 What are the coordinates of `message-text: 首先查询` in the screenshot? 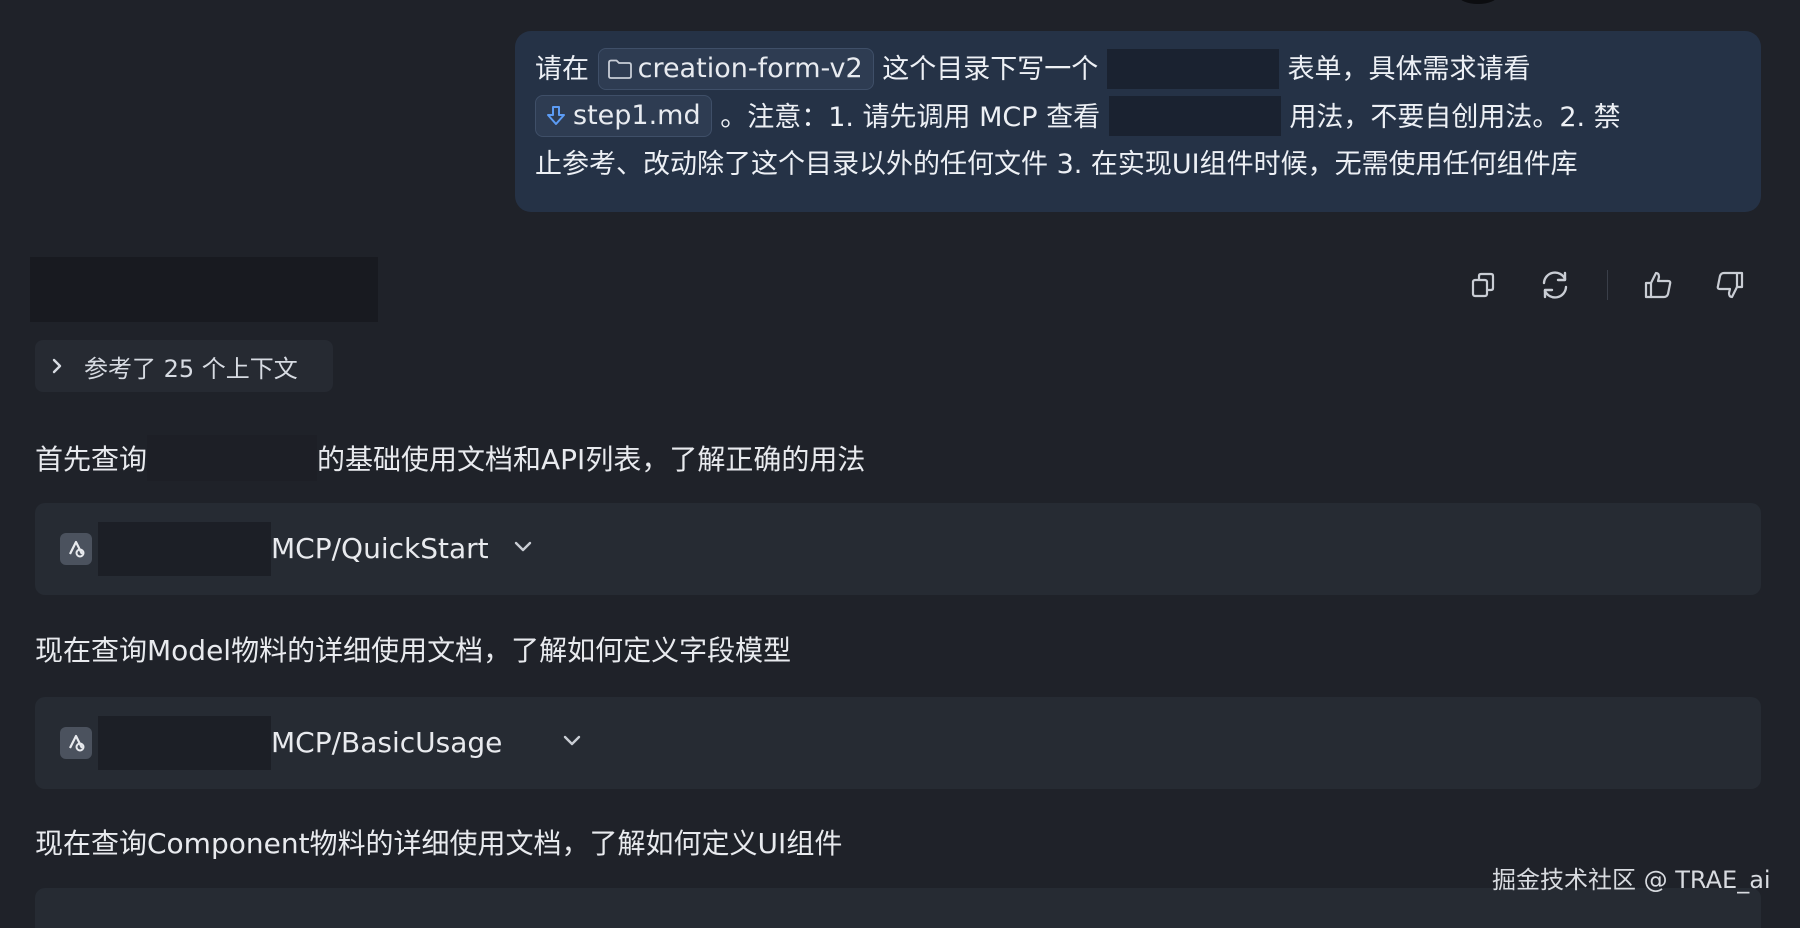 It's located at (91, 459).